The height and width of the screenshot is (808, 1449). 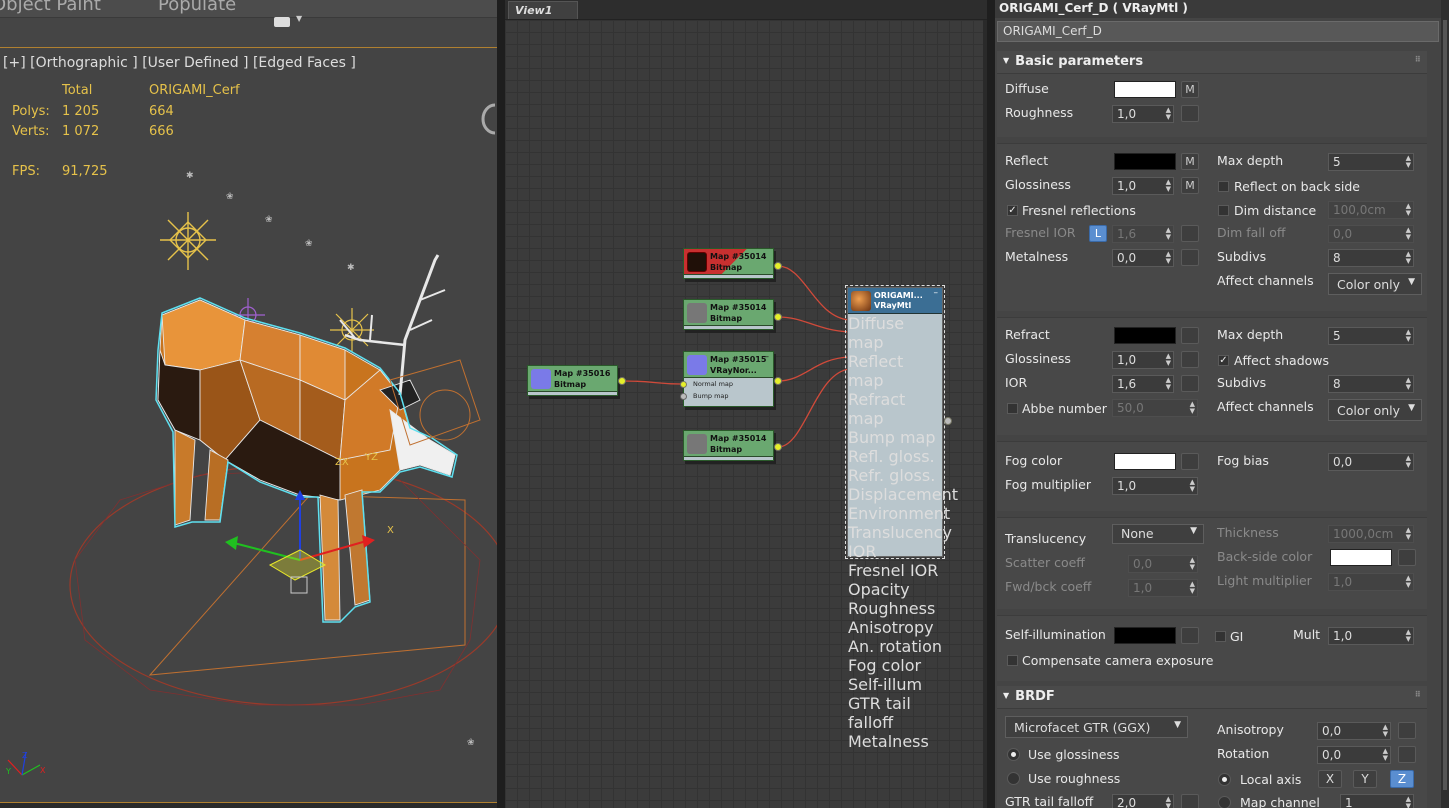 What do you see at coordinates (1143, 384) in the screenshot?
I see `ior-spinner: 1,6 ▲ ▼` at bounding box center [1143, 384].